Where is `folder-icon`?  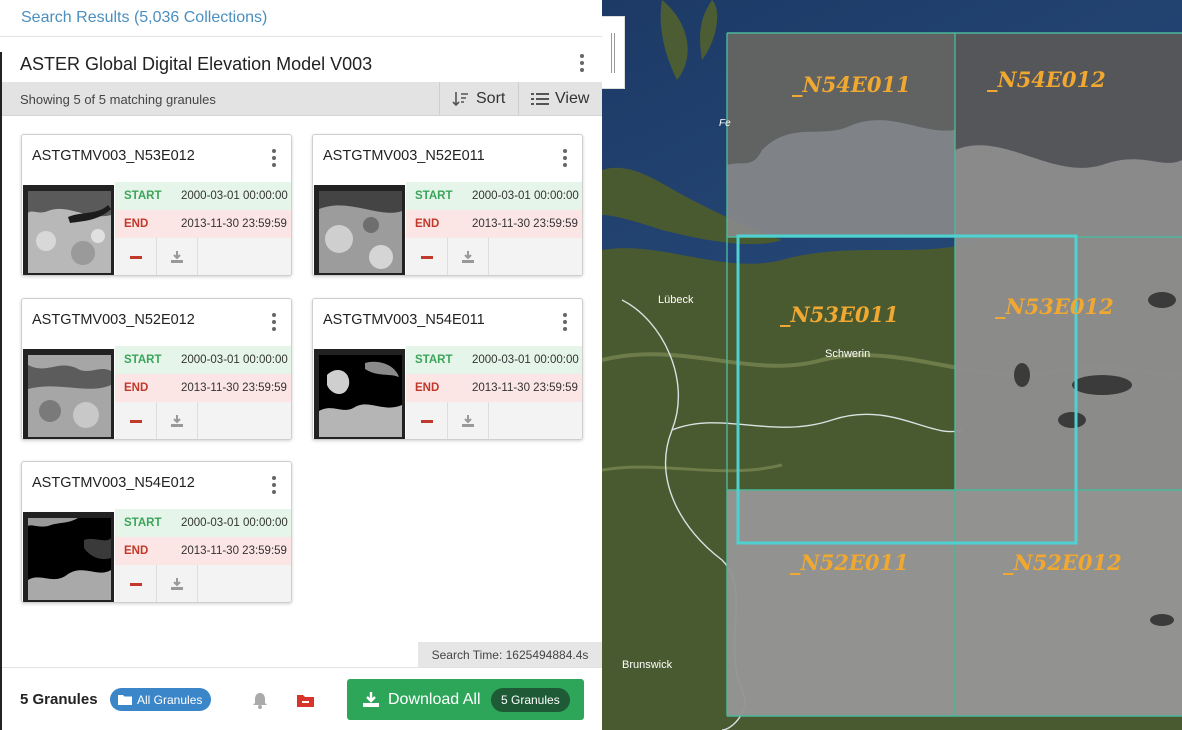
folder-icon is located at coordinates (125, 700).